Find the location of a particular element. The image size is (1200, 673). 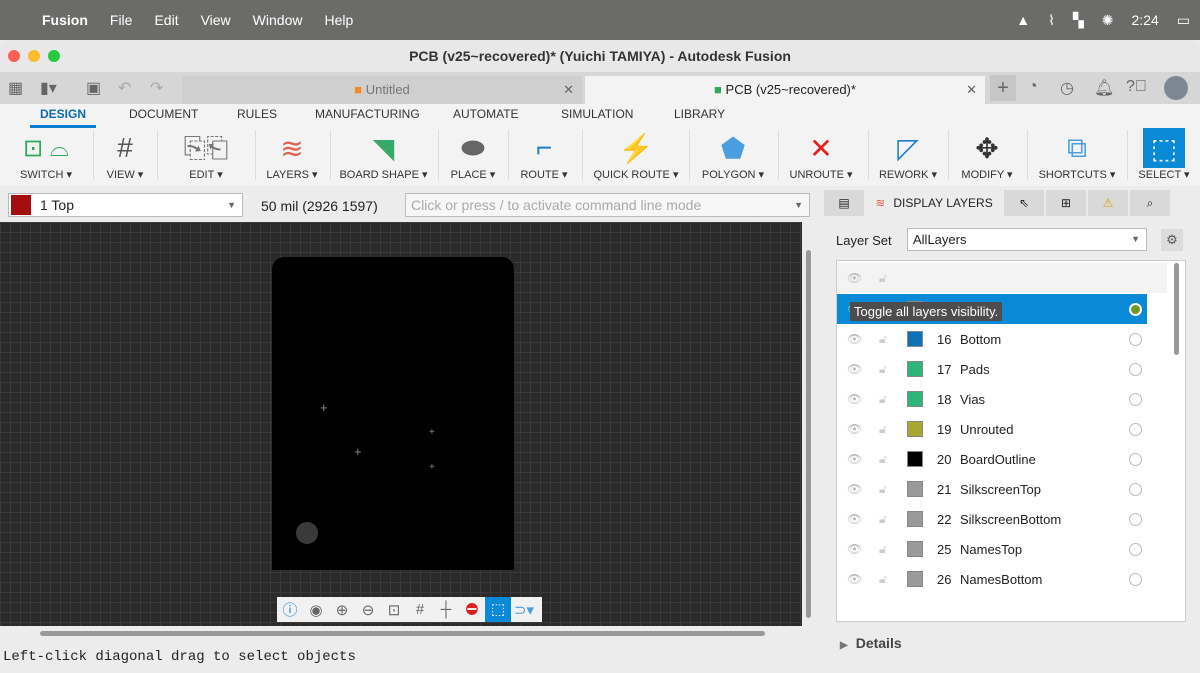

new-tab-button: + is located at coordinates (1003, 88).